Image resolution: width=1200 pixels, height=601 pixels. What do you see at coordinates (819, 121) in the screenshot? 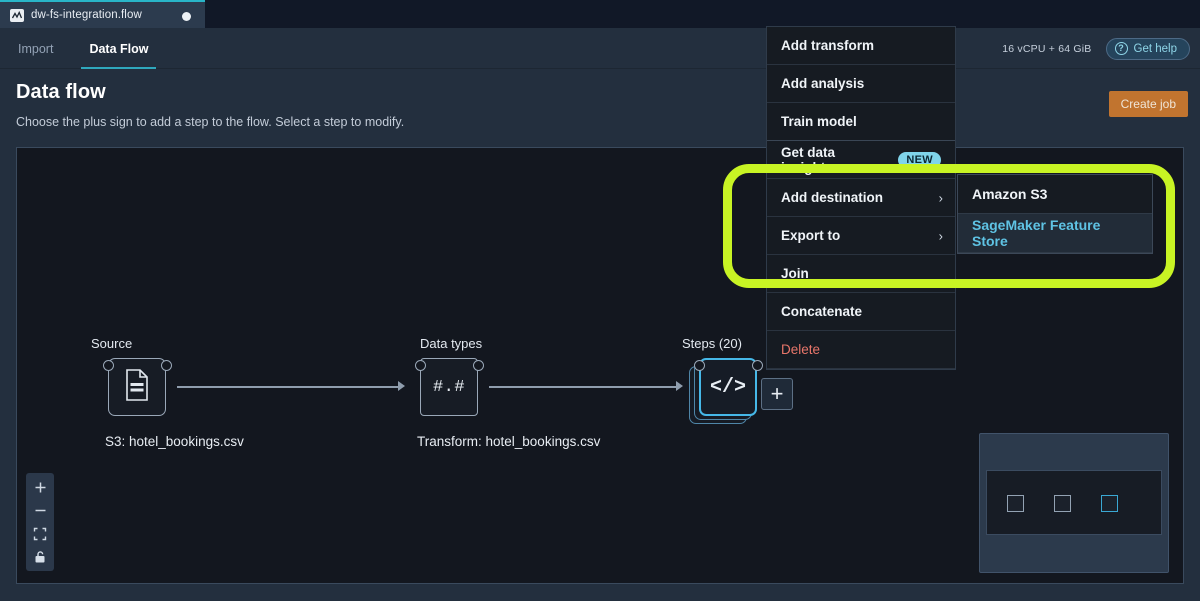
I see `menu-item-train-model-label: Train model` at bounding box center [819, 121].